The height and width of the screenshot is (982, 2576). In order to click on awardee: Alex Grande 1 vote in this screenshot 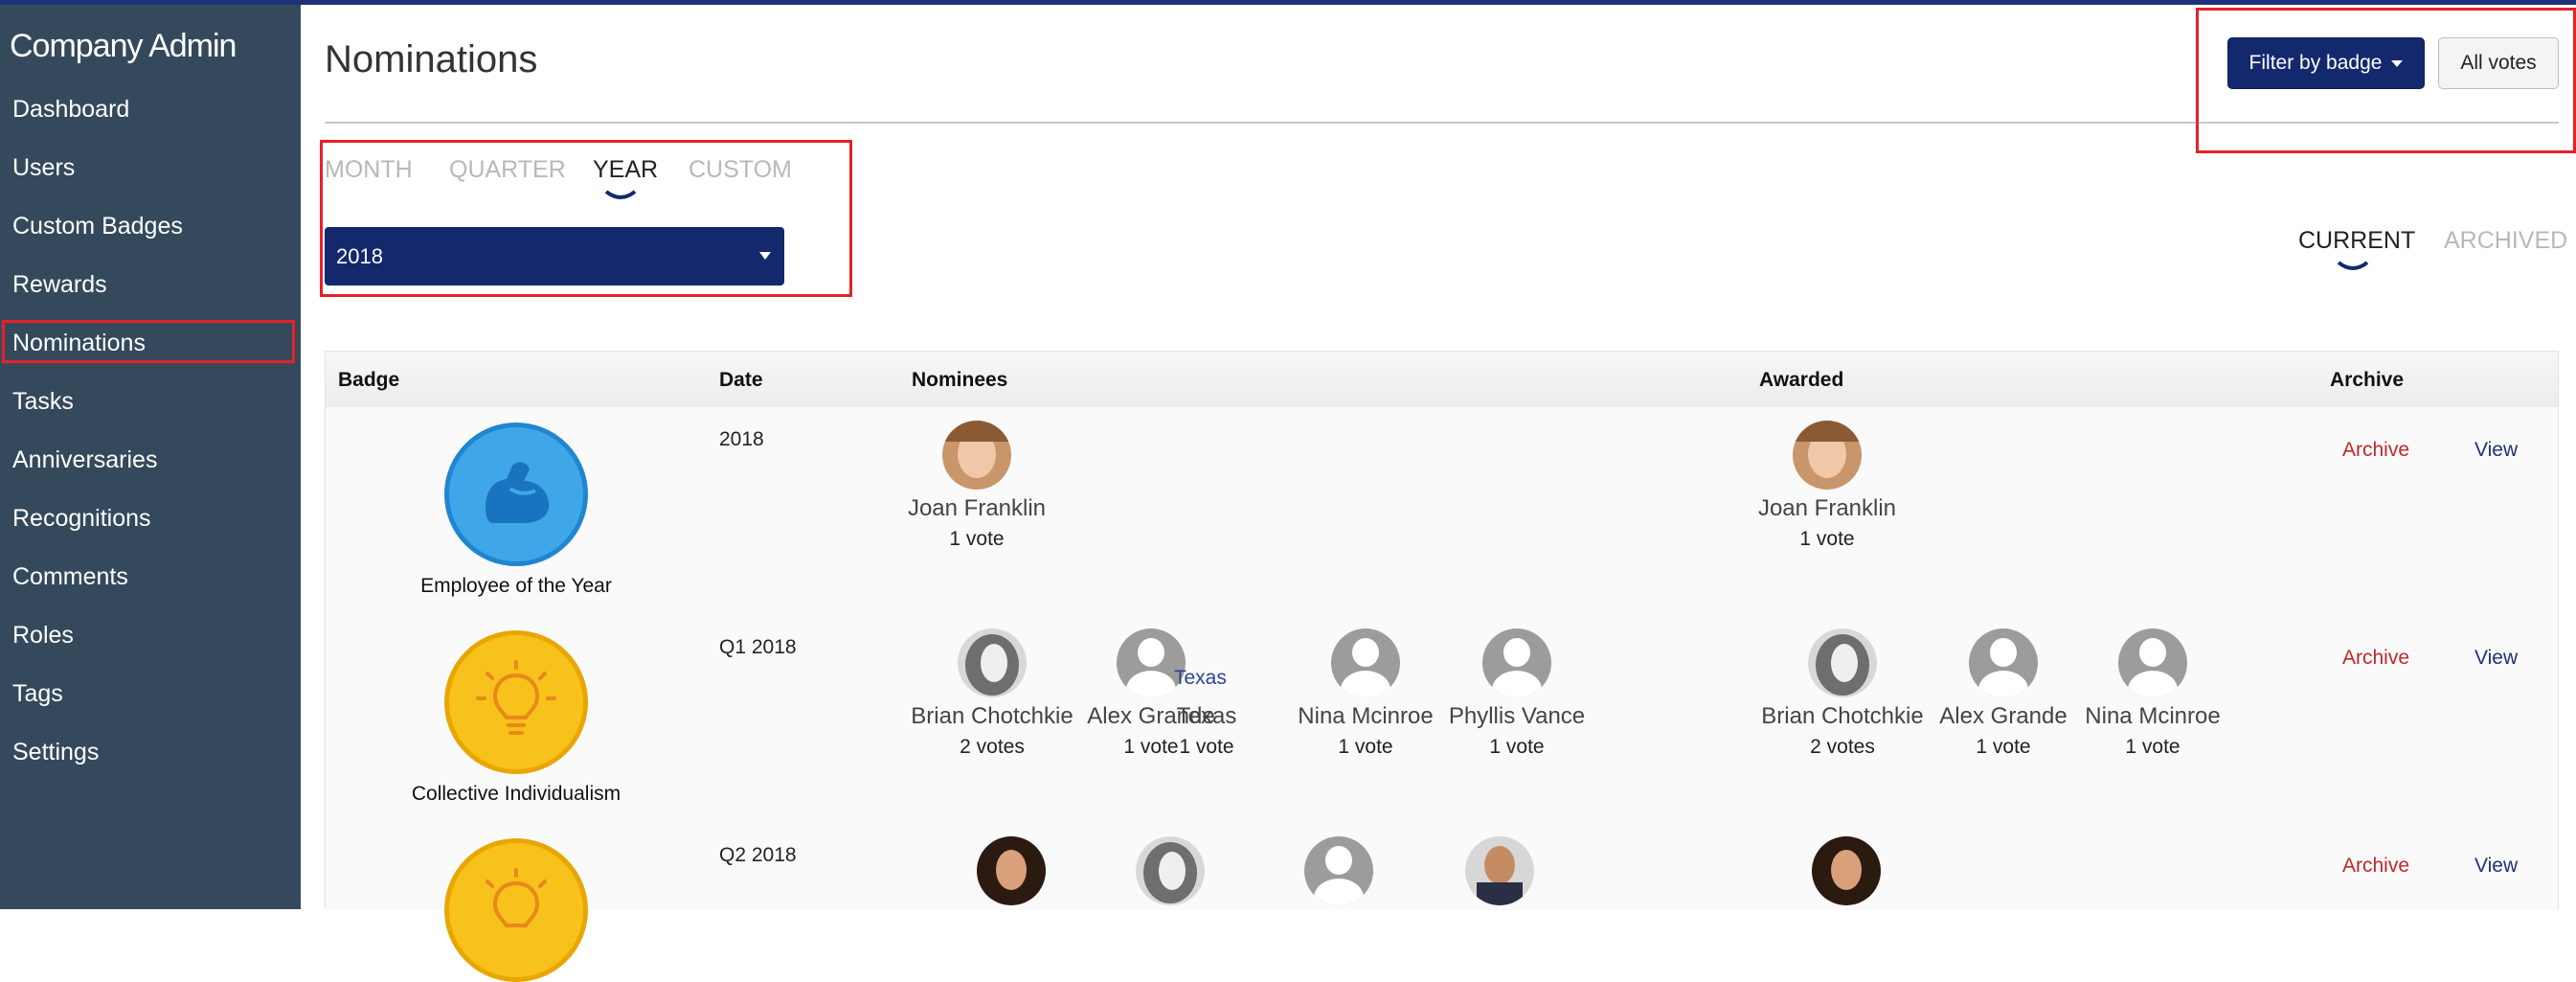, I will do `click(2003, 693)`.